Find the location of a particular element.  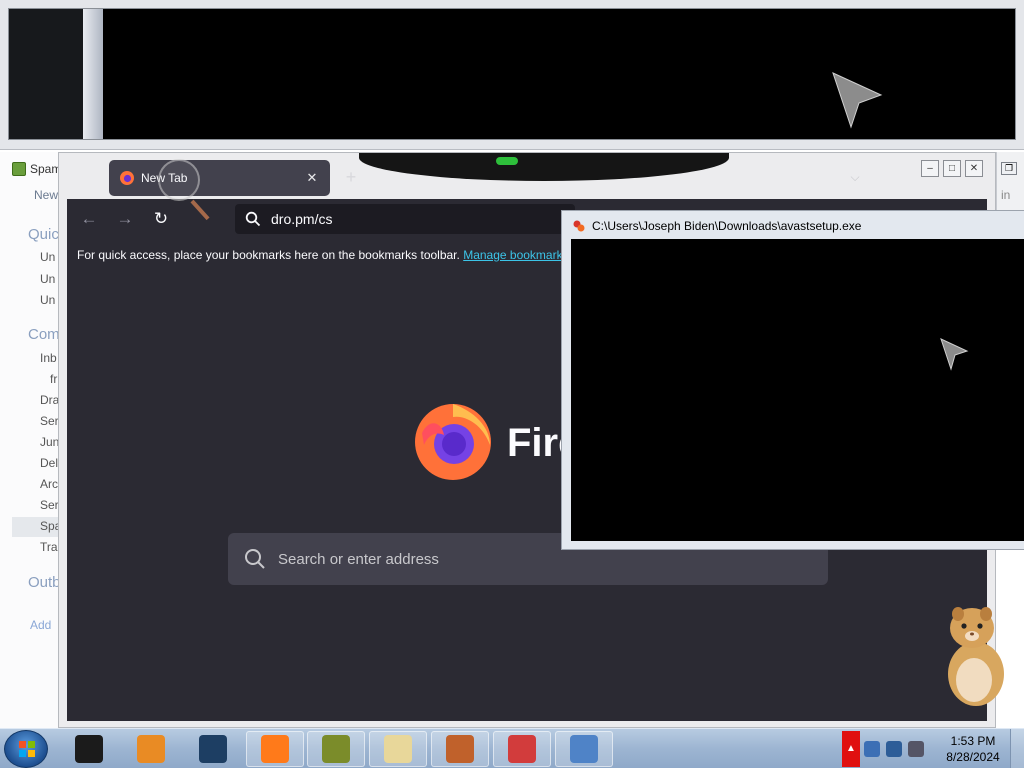

taskbar-firefox-icon is located at coordinates (275, 749).